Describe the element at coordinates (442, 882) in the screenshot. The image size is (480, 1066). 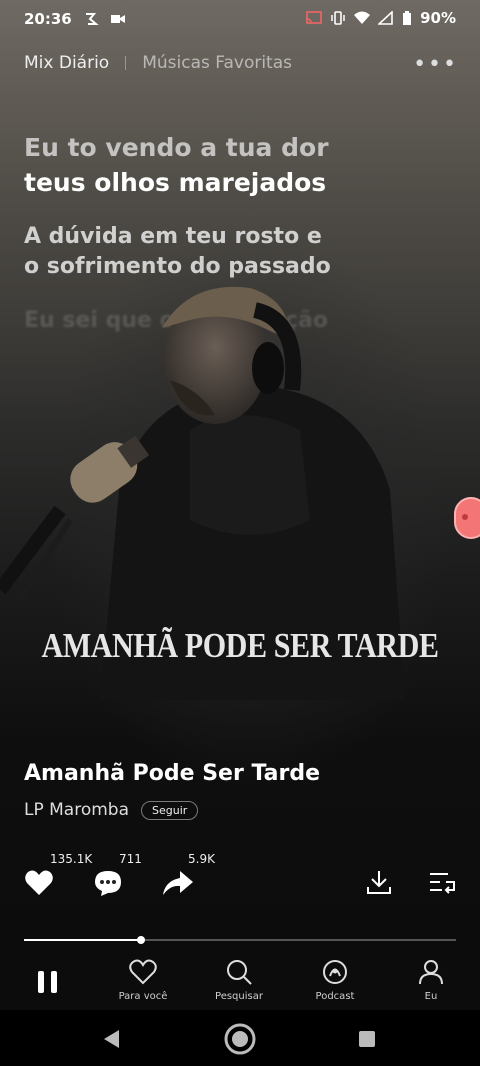
I see `playlist-repeat-icon` at that location.